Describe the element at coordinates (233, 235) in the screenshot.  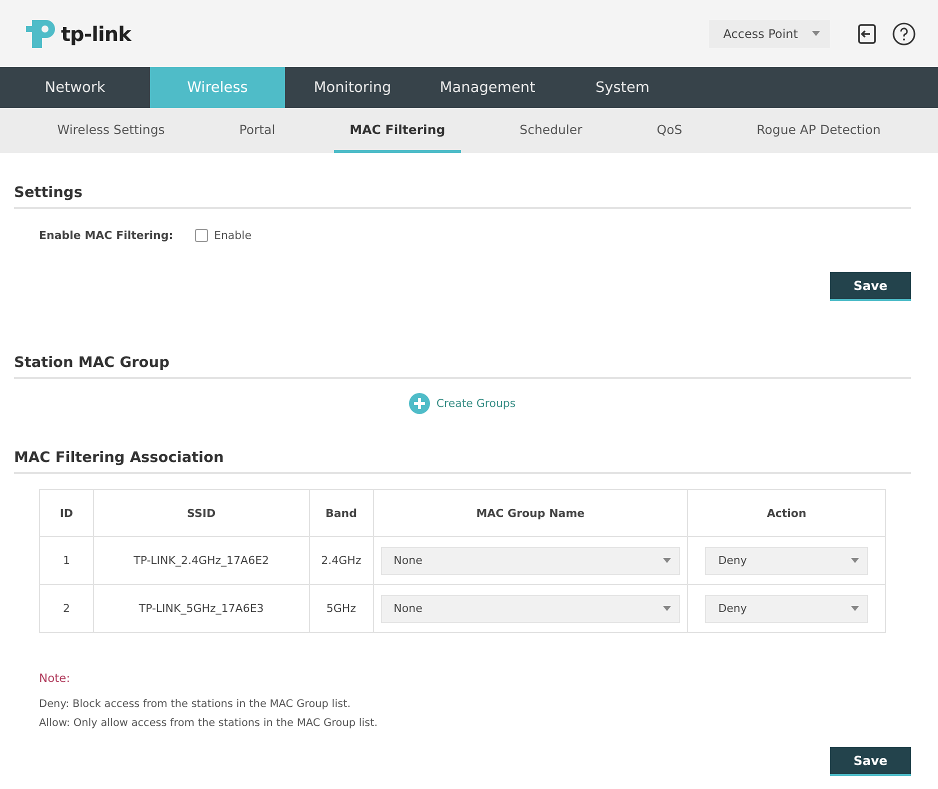
I see `checkbox-label: Enable` at that location.